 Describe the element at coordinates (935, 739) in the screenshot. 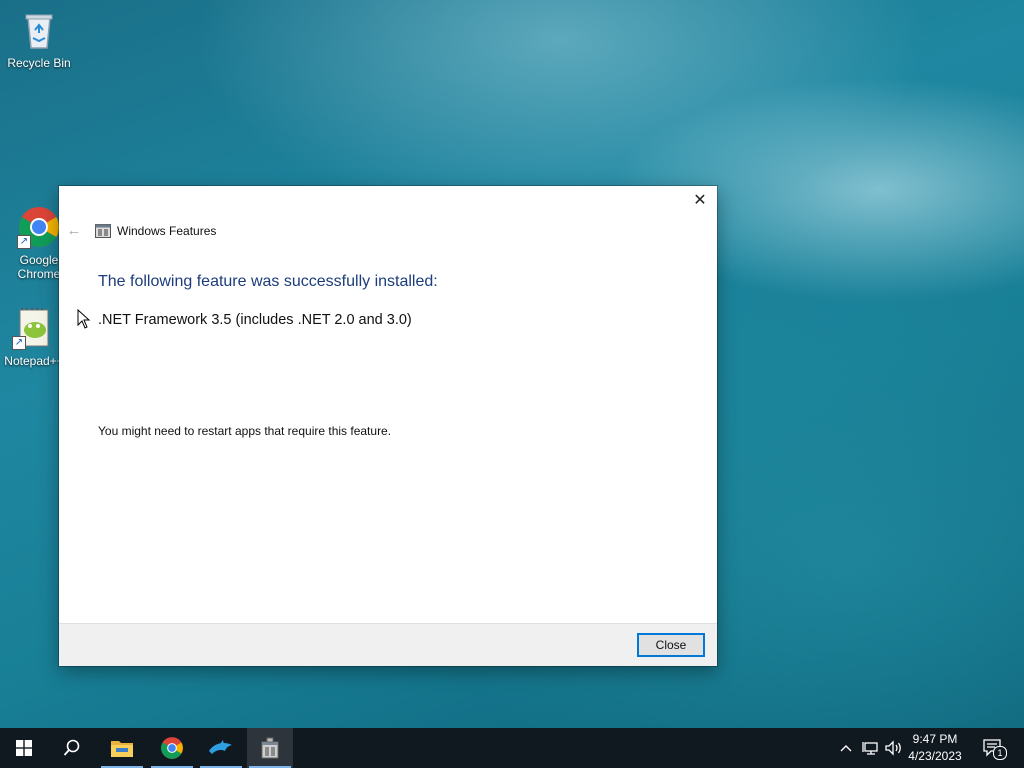

I see `clock-time: 9:47 PM` at that location.